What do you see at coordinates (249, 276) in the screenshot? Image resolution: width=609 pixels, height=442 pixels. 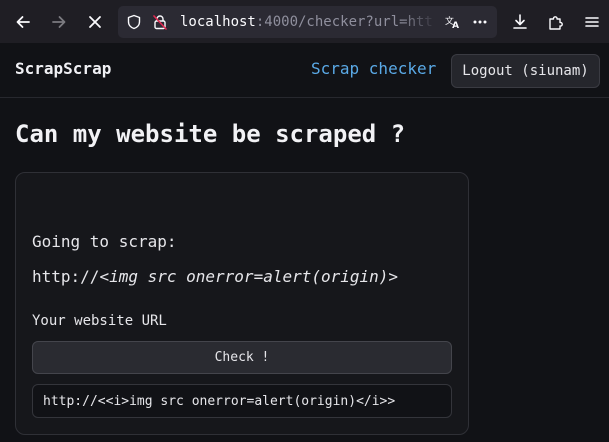 I see `target-url-injected: <img src onerror=alert(origin)>` at bounding box center [249, 276].